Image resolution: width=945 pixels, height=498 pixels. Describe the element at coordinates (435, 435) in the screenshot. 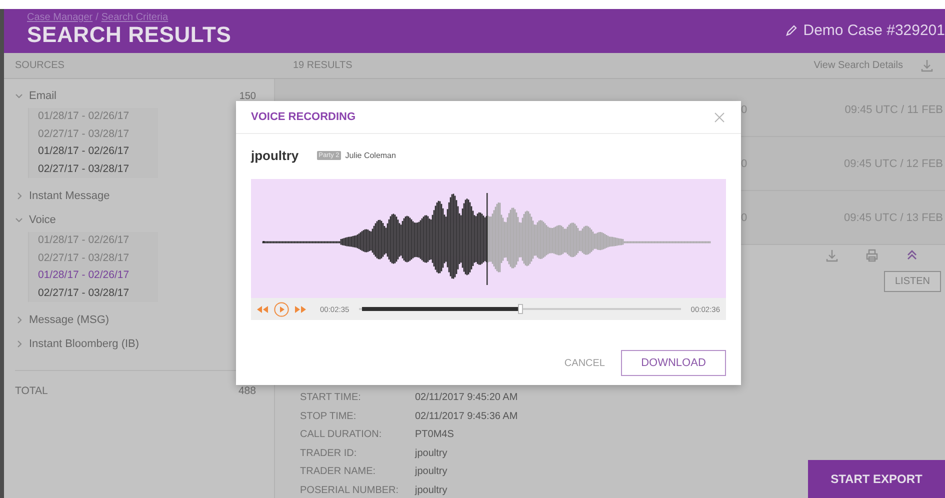

I see `detail-value: PT0M4S` at that location.